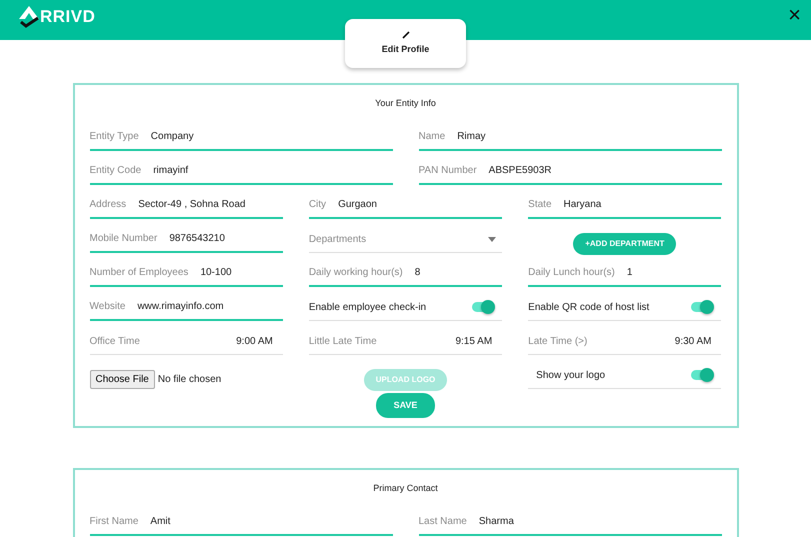  What do you see at coordinates (405, 43) in the screenshot?
I see `edit-profile-button: Edit Profile` at bounding box center [405, 43].